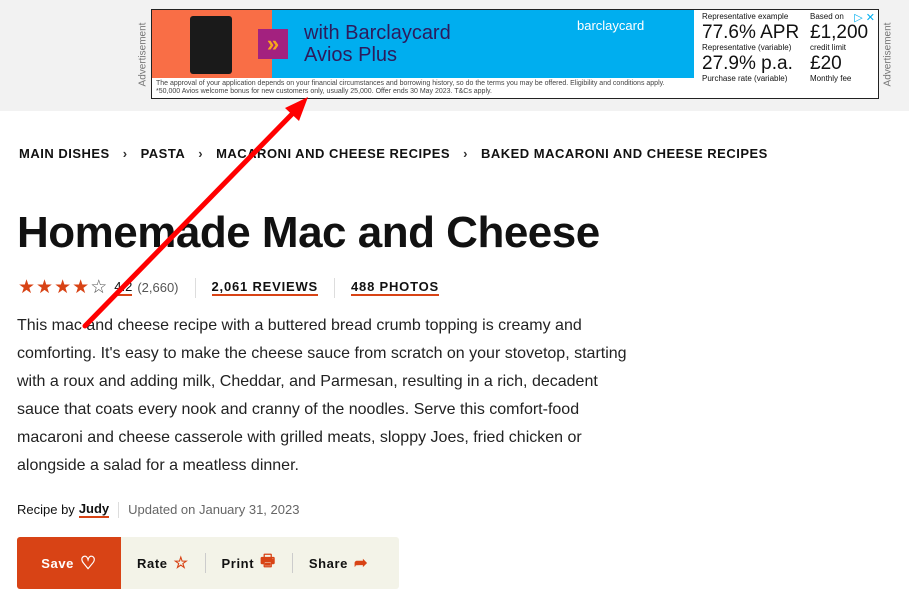  What do you see at coordinates (273, 44) in the screenshot?
I see `chevron-logo-icon: »` at bounding box center [273, 44].